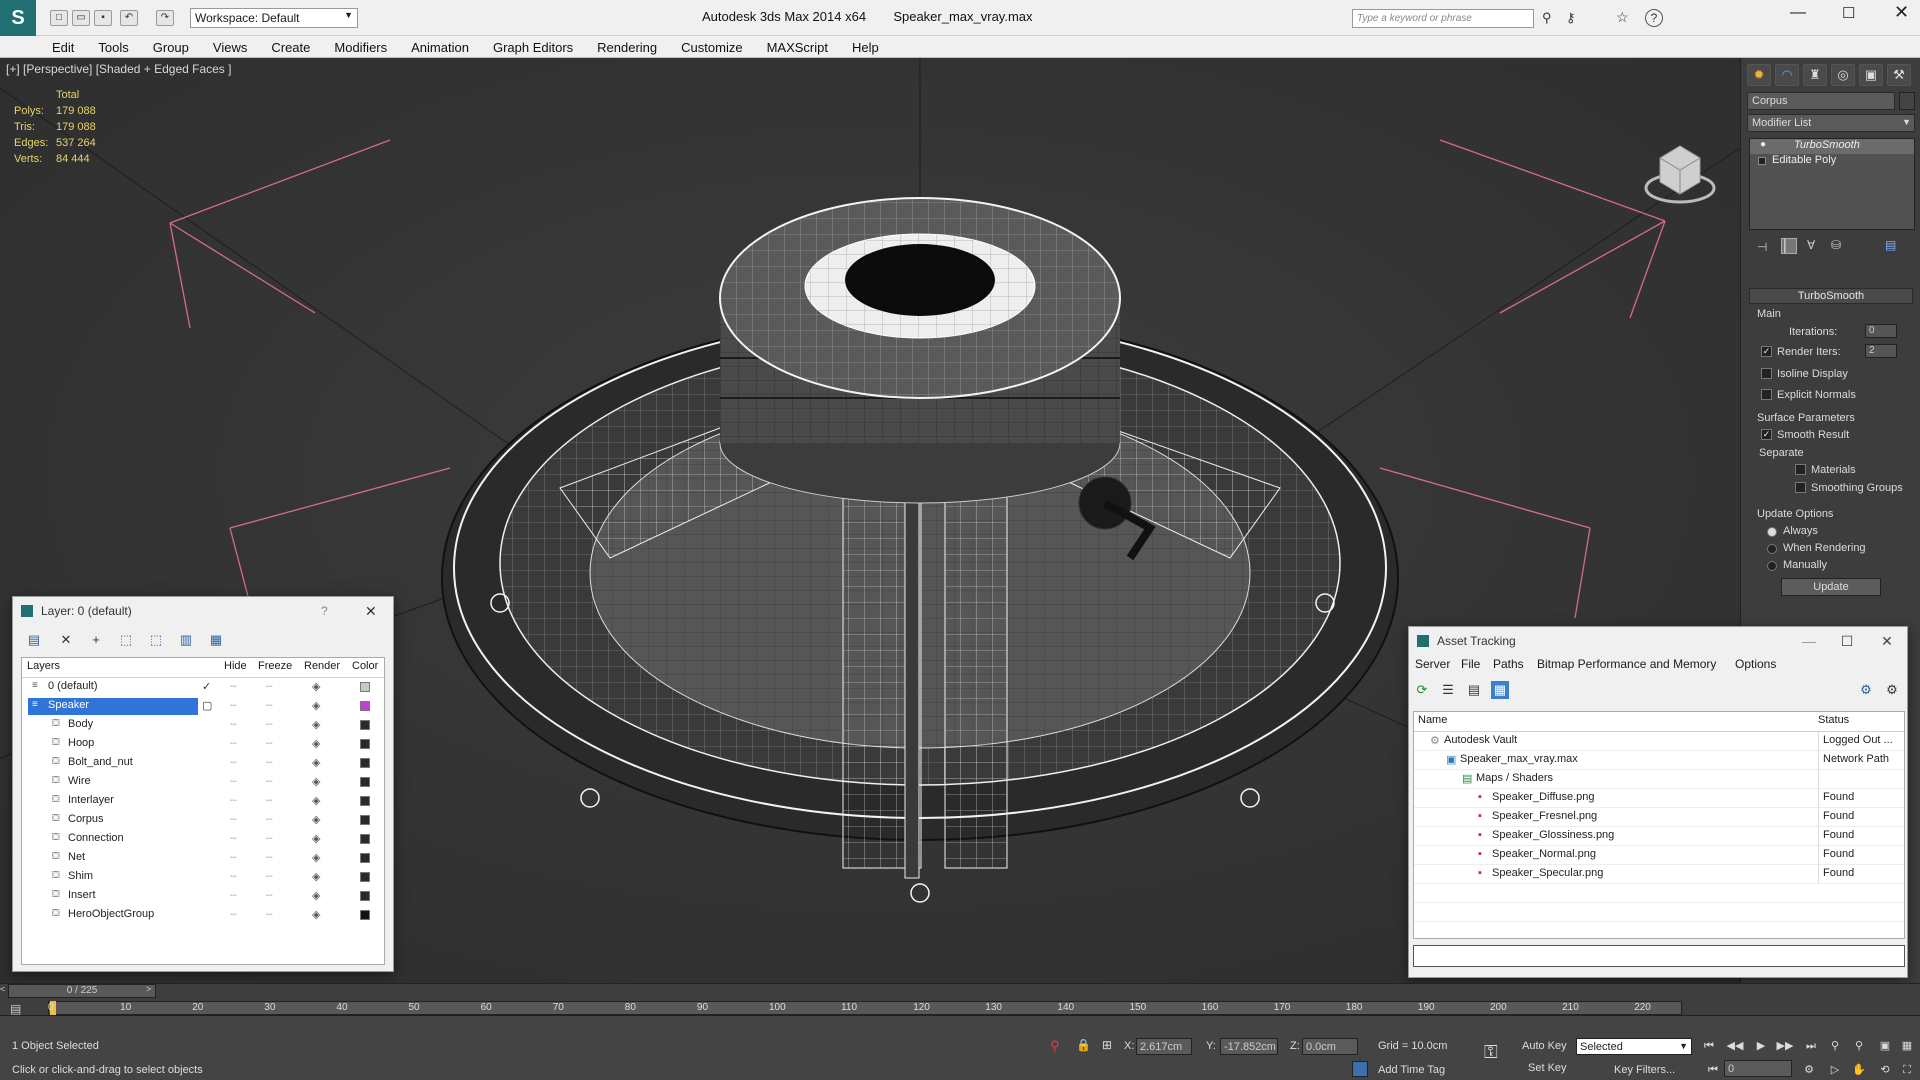  Describe the element at coordinates (1659, 956) in the screenshot. I see `asset-path-field` at that location.